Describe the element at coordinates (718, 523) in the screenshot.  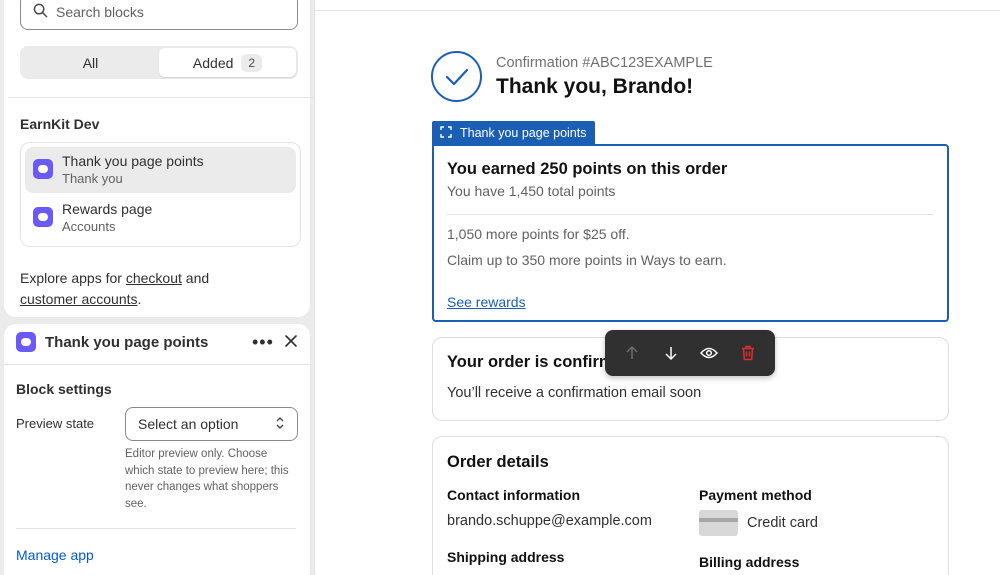
I see `credit-card-icon` at that location.